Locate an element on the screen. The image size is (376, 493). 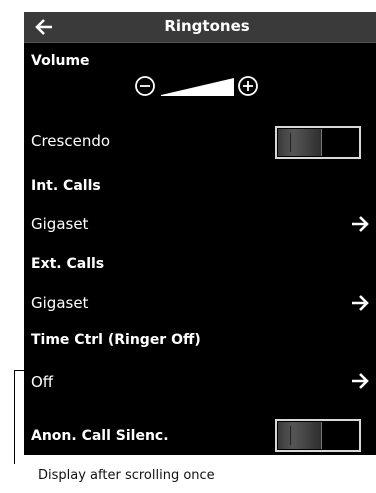
int-calls-arrow-button is located at coordinates (360, 224).